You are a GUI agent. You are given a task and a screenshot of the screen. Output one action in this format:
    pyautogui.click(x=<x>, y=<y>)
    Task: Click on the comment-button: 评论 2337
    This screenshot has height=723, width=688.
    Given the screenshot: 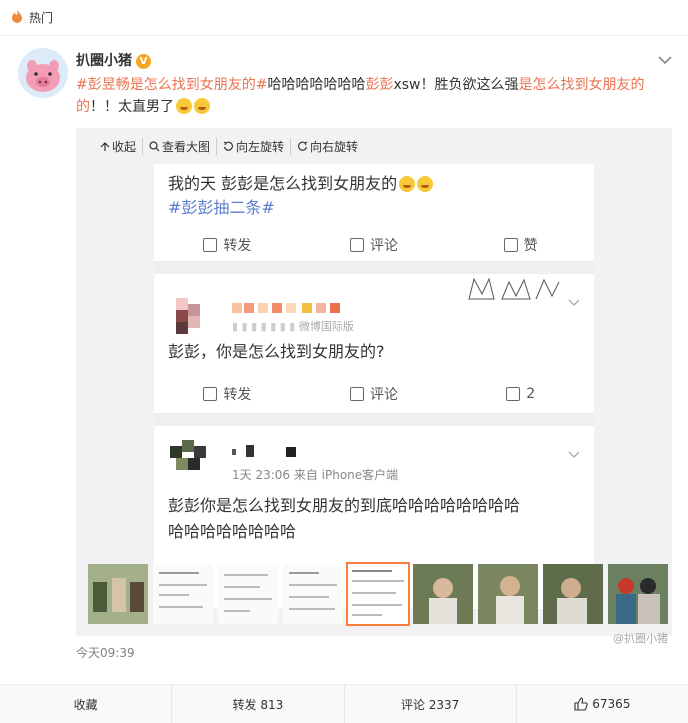 What is the action you would take?
    pyautogui.click(x=431, y=704)
    